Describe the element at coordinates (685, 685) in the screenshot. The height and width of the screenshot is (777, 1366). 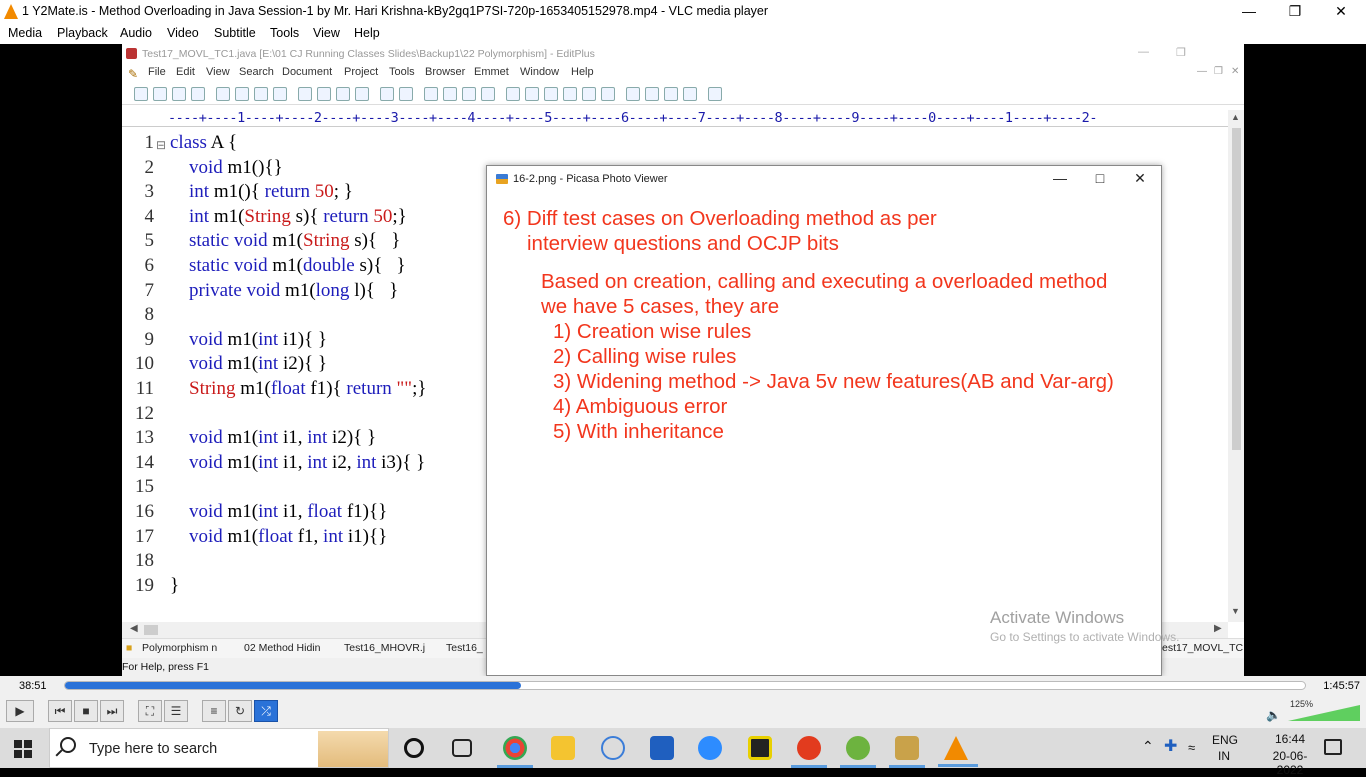
I see `seek-slider` at that location.